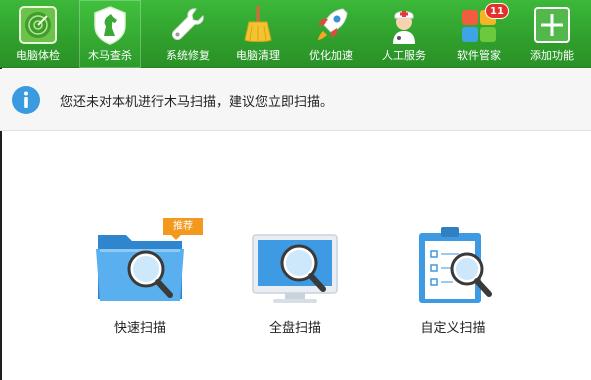 Image resolution: width=591 pixels, height=380 pixels. I want to click on info-icon, so click(26, 100).